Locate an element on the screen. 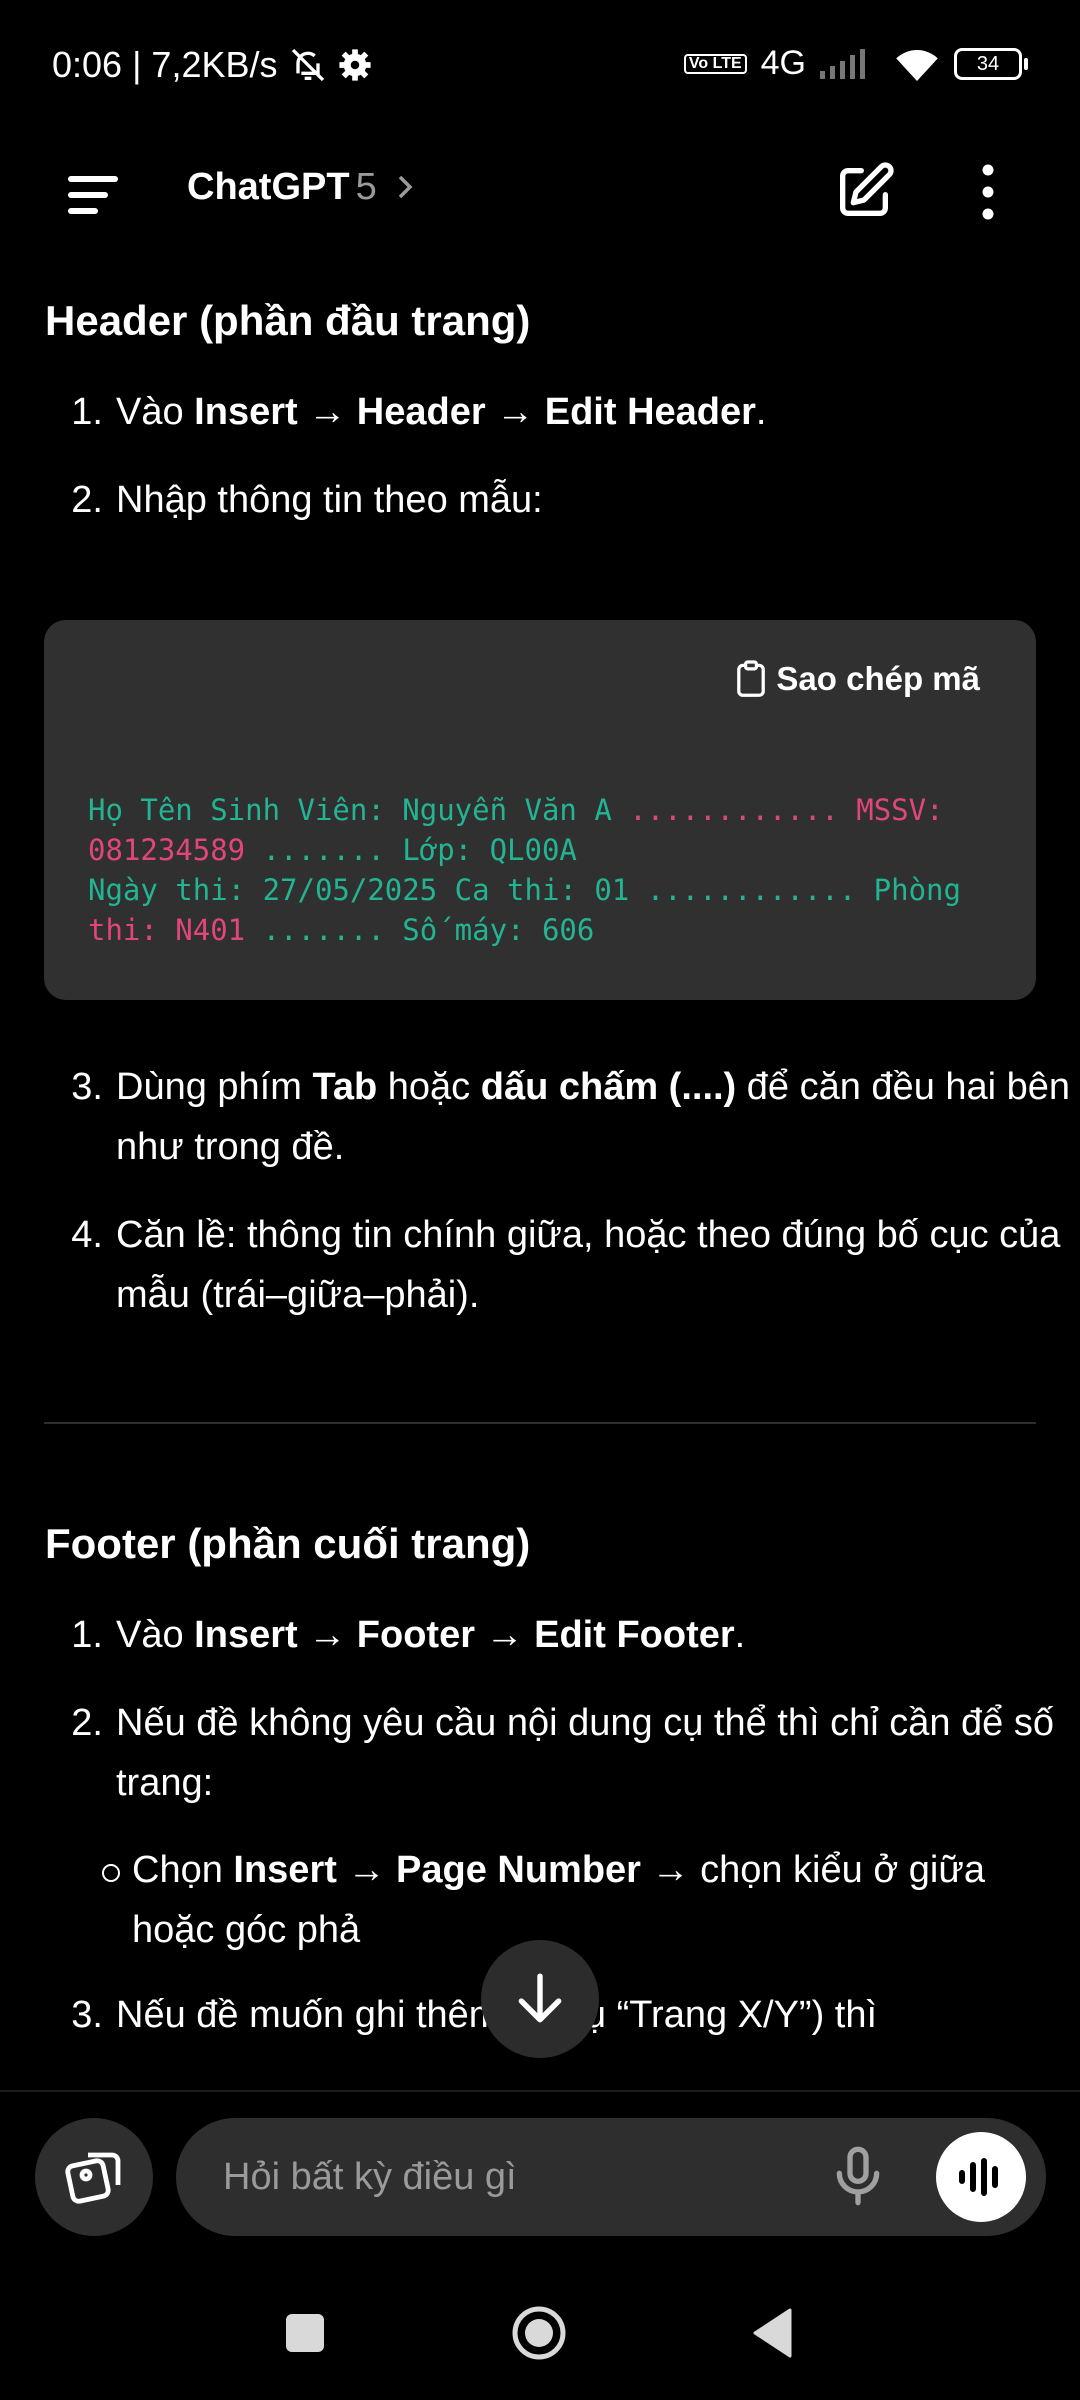 The image size is (1080, 2400). message-input-container is located at coordinates (611, 2177).